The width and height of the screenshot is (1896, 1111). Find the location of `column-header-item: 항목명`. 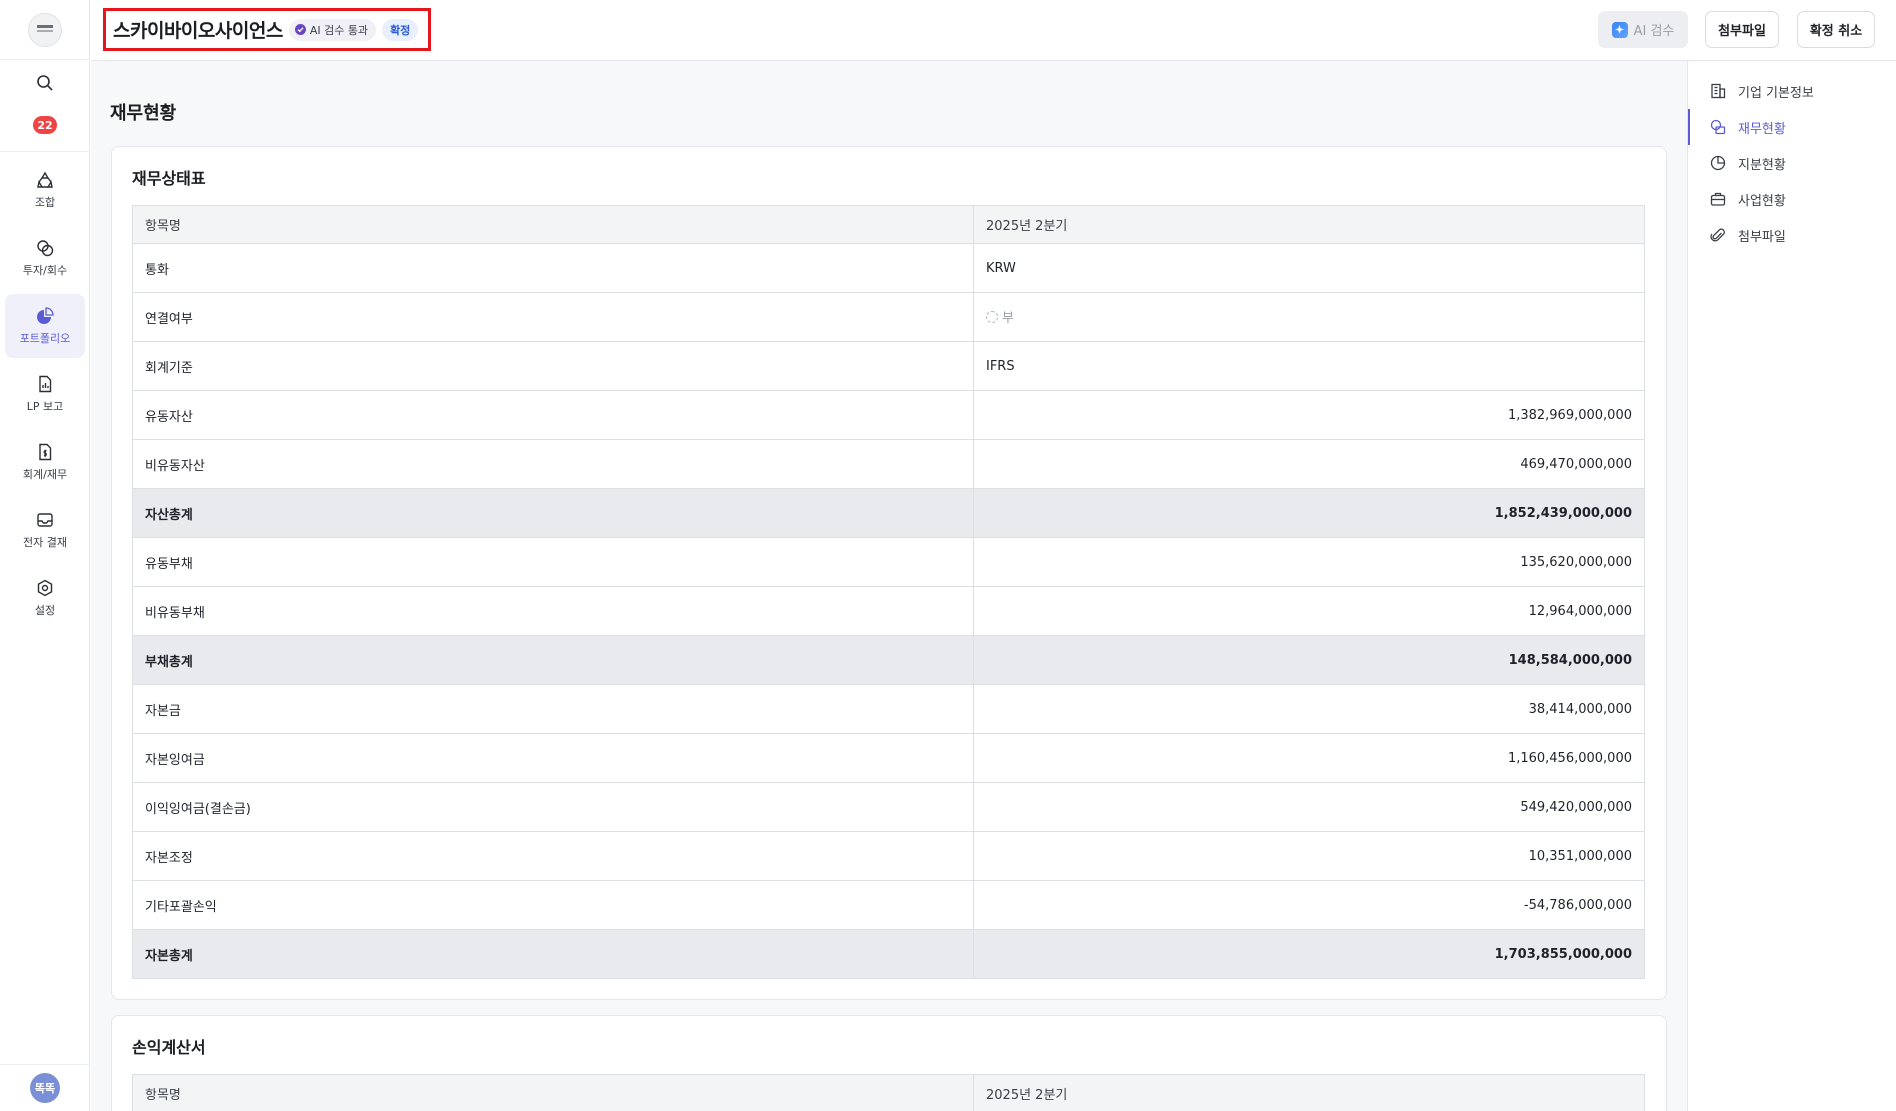

column-header-item: 항목명 is located at coordinates (553, 1092).